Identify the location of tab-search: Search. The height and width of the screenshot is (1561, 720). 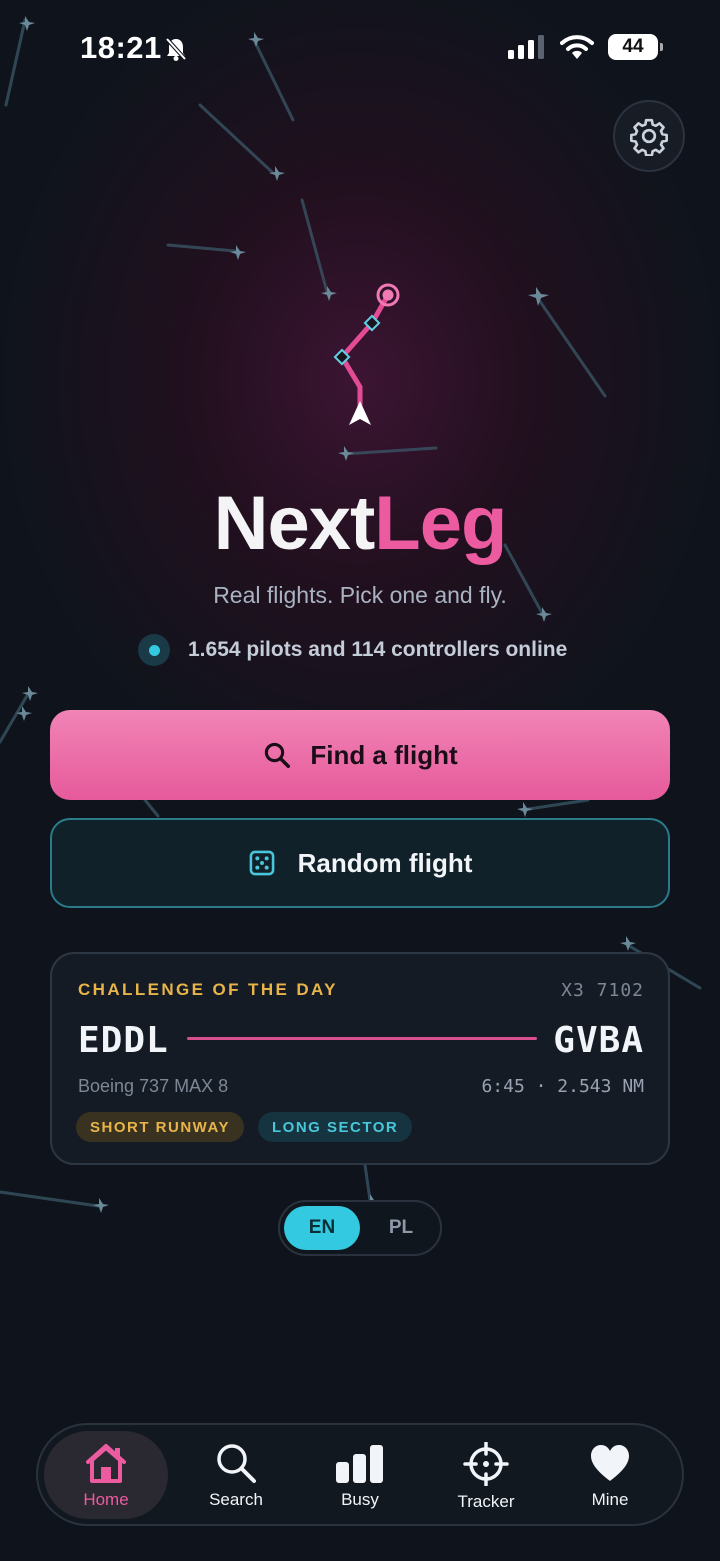
(236, 1475).